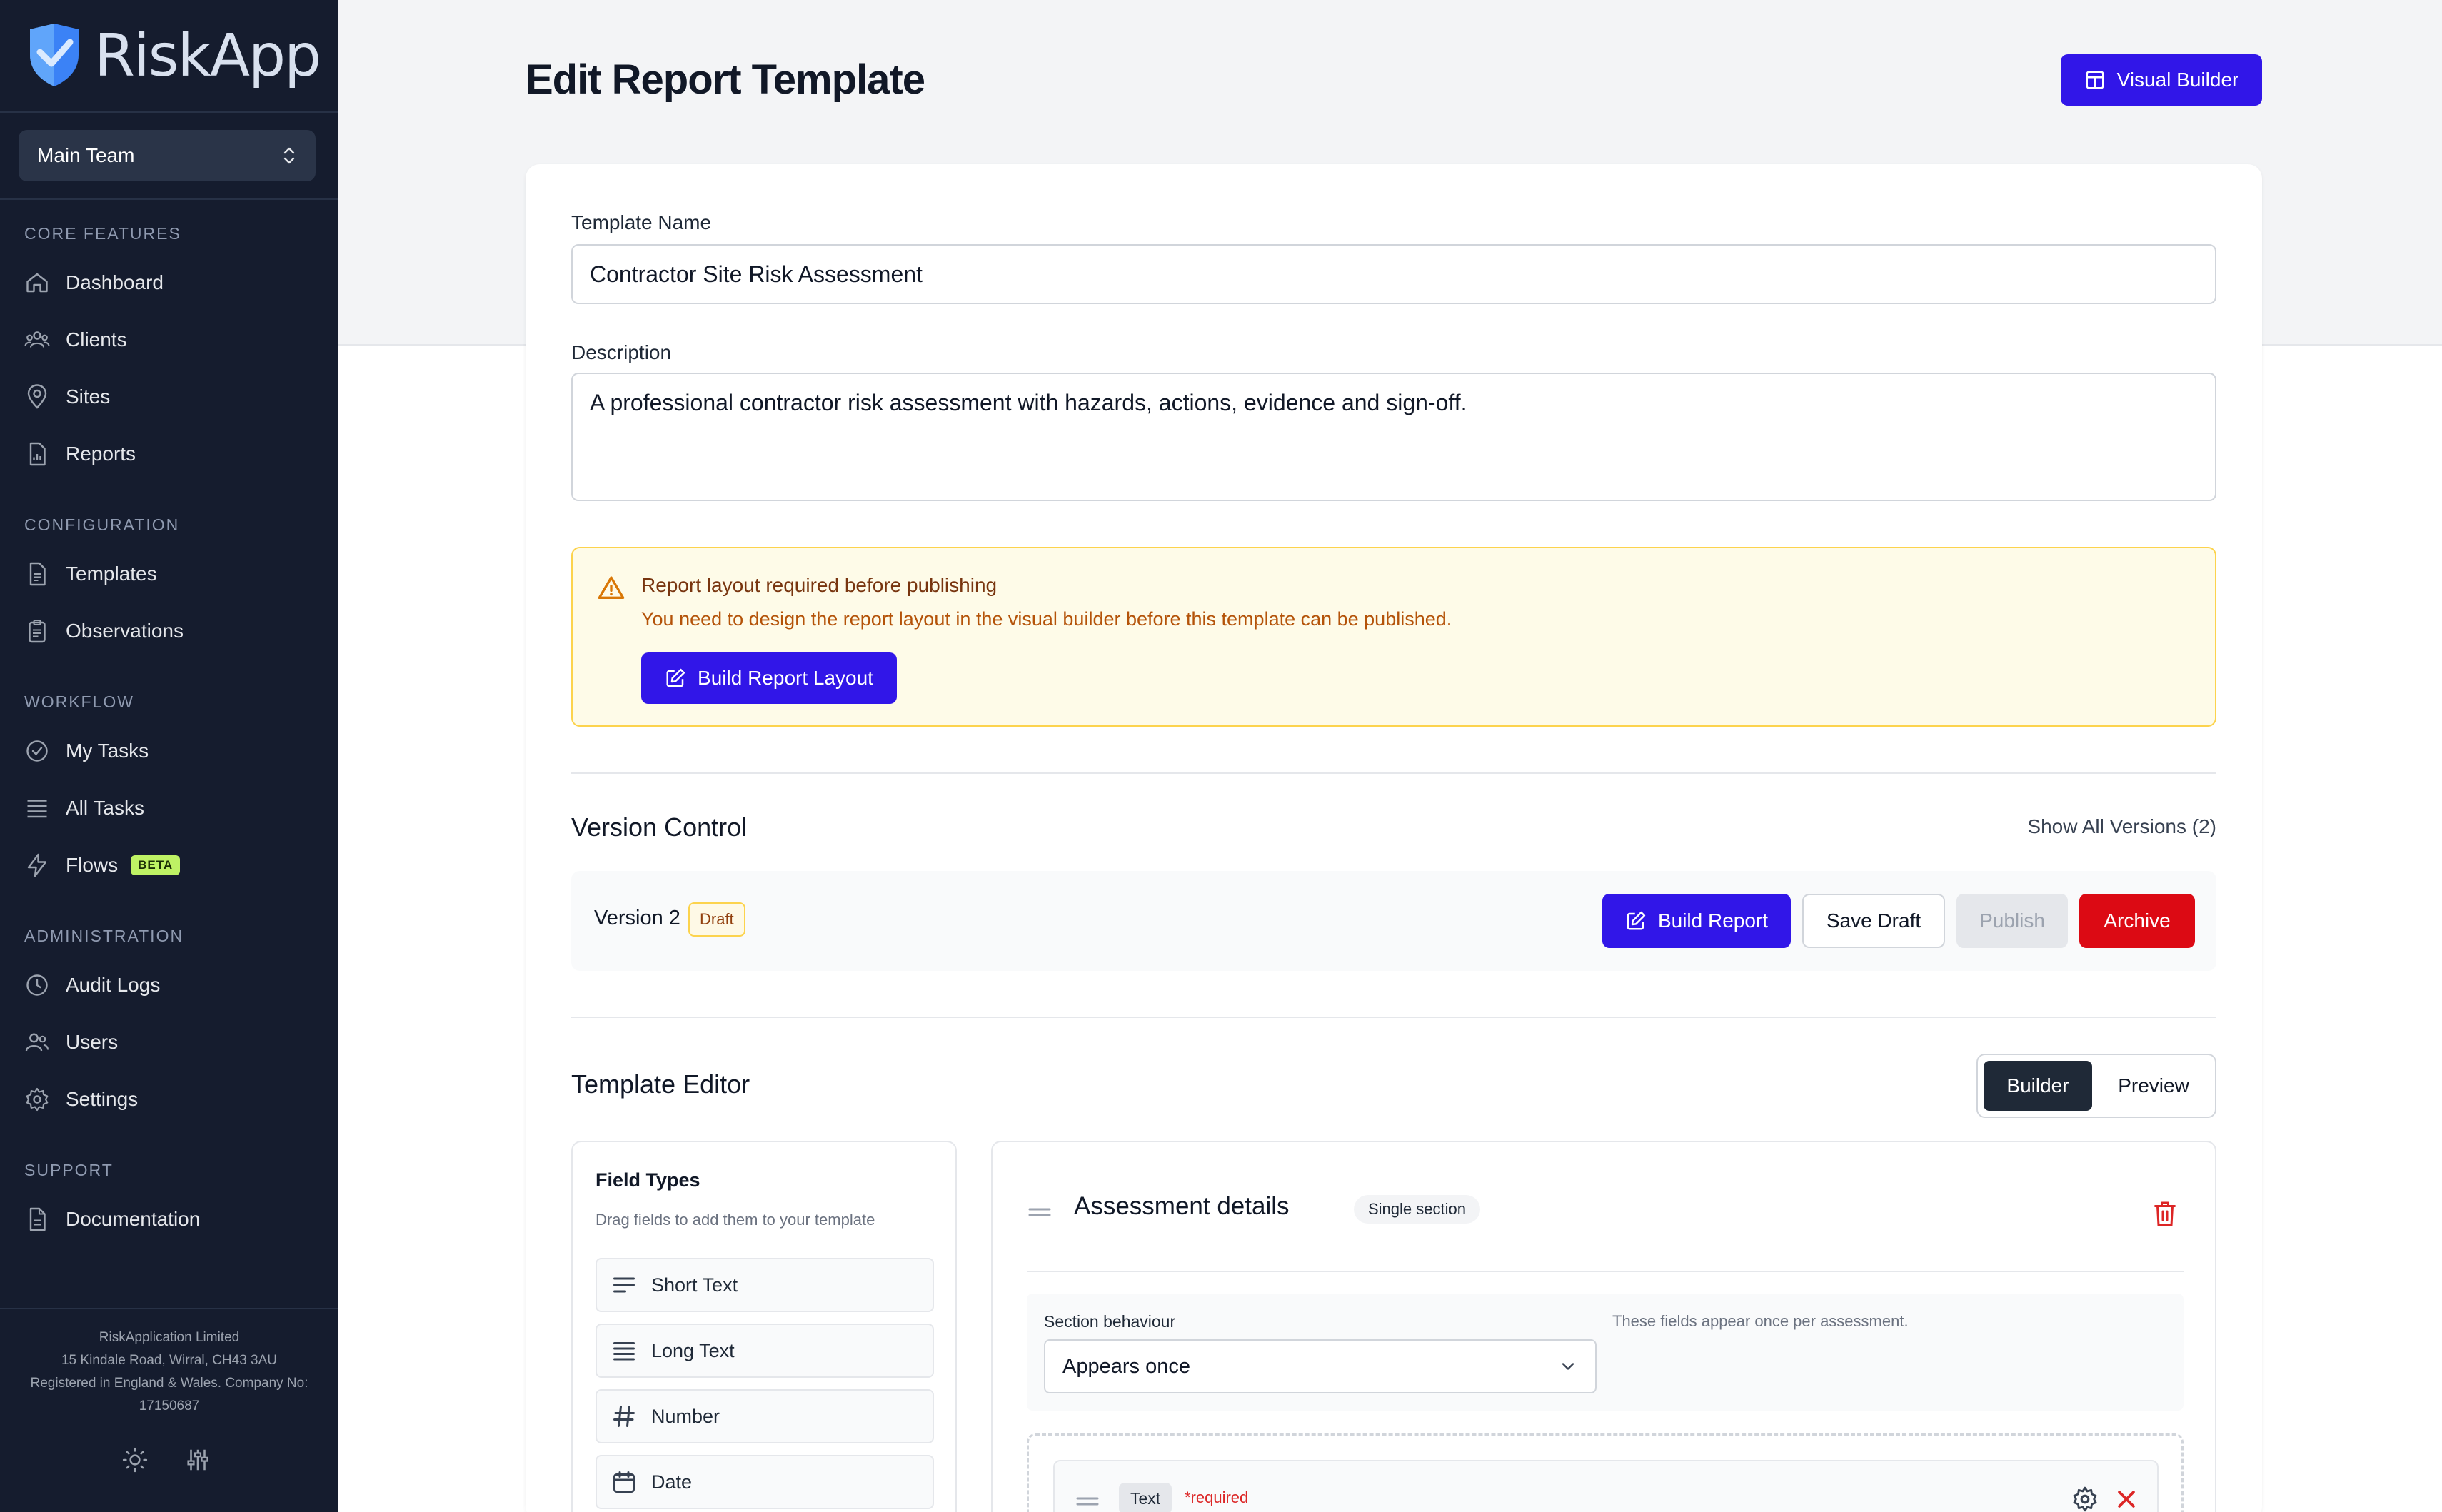 The height and width of the screenshot is (1512, 2442). What do you see at coordinates (765, 1482) in the screenshot?
I see `field-type-date: Date` at bounding box center [765, 1482].